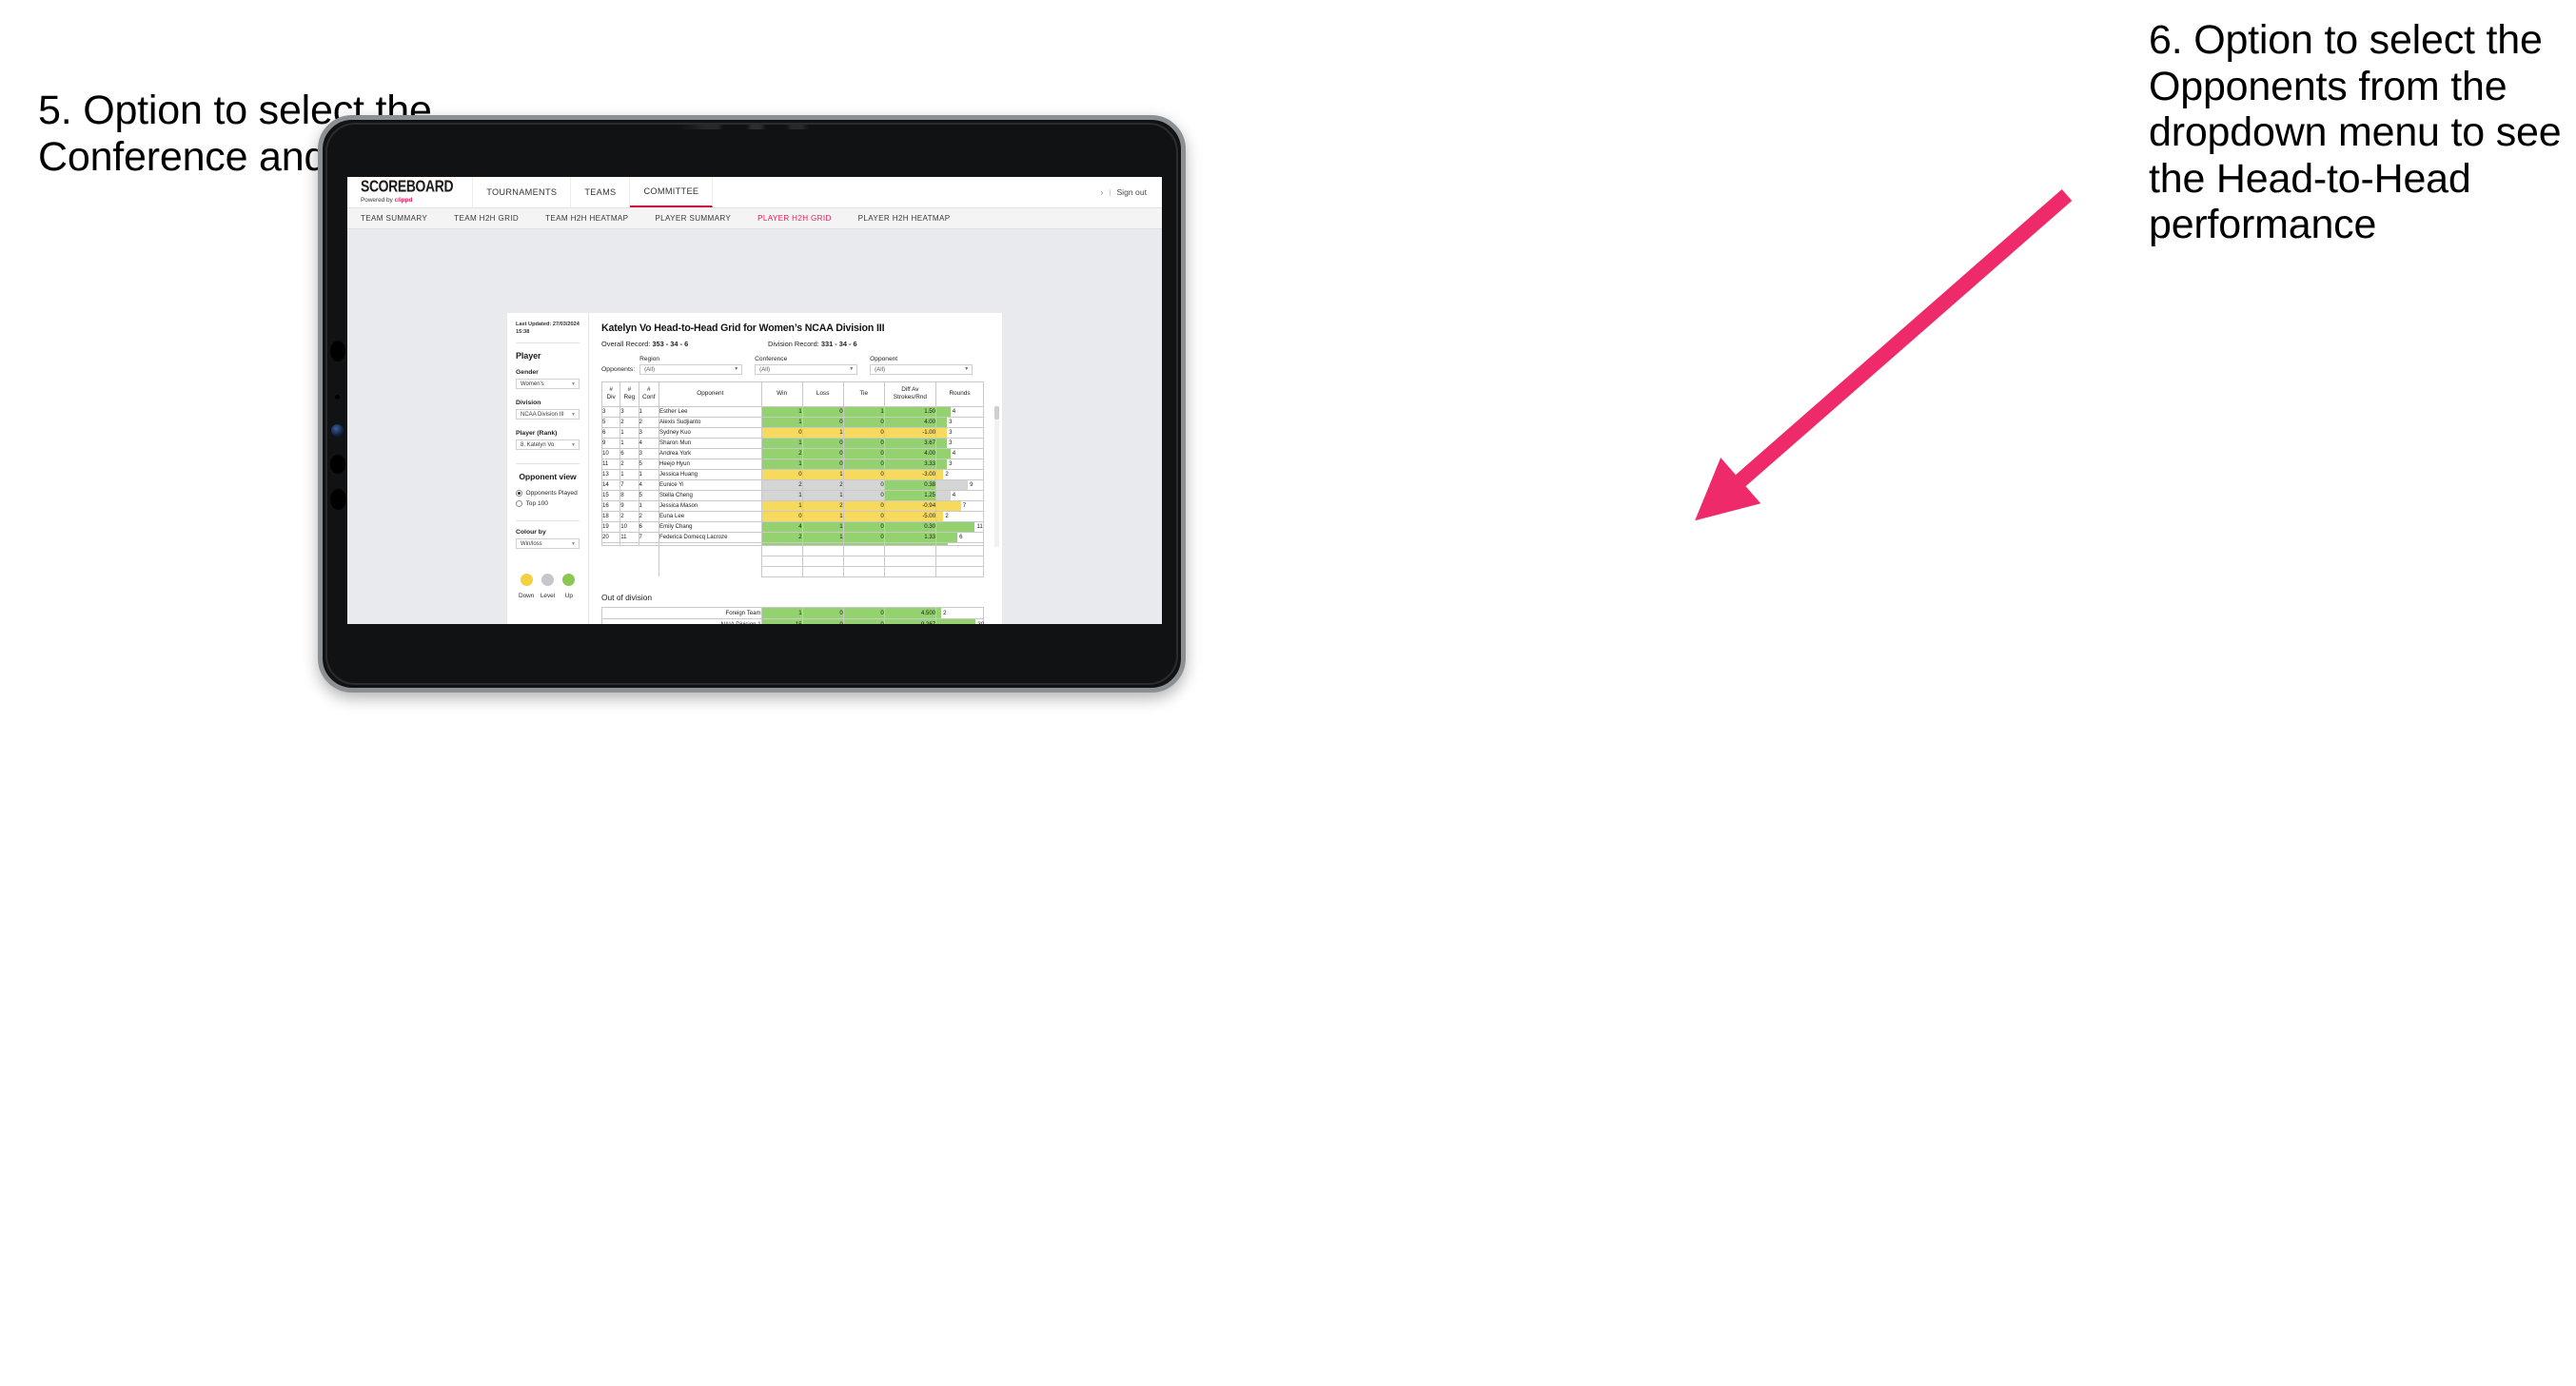 This screenshot has width=2576, height=1386. I want to click on colour-by-select: Win/loss ▼, so click(548, 544).